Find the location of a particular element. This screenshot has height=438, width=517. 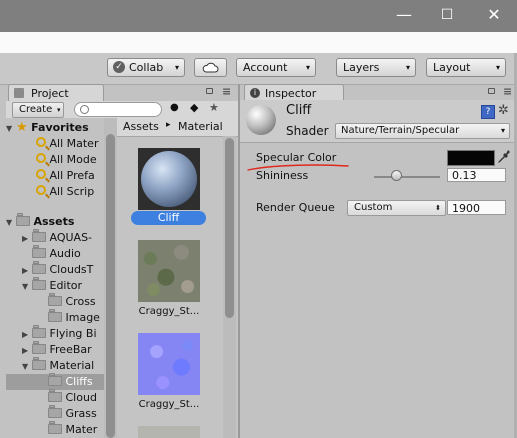

list-item: All Mode is located at coordinates (66, 160).